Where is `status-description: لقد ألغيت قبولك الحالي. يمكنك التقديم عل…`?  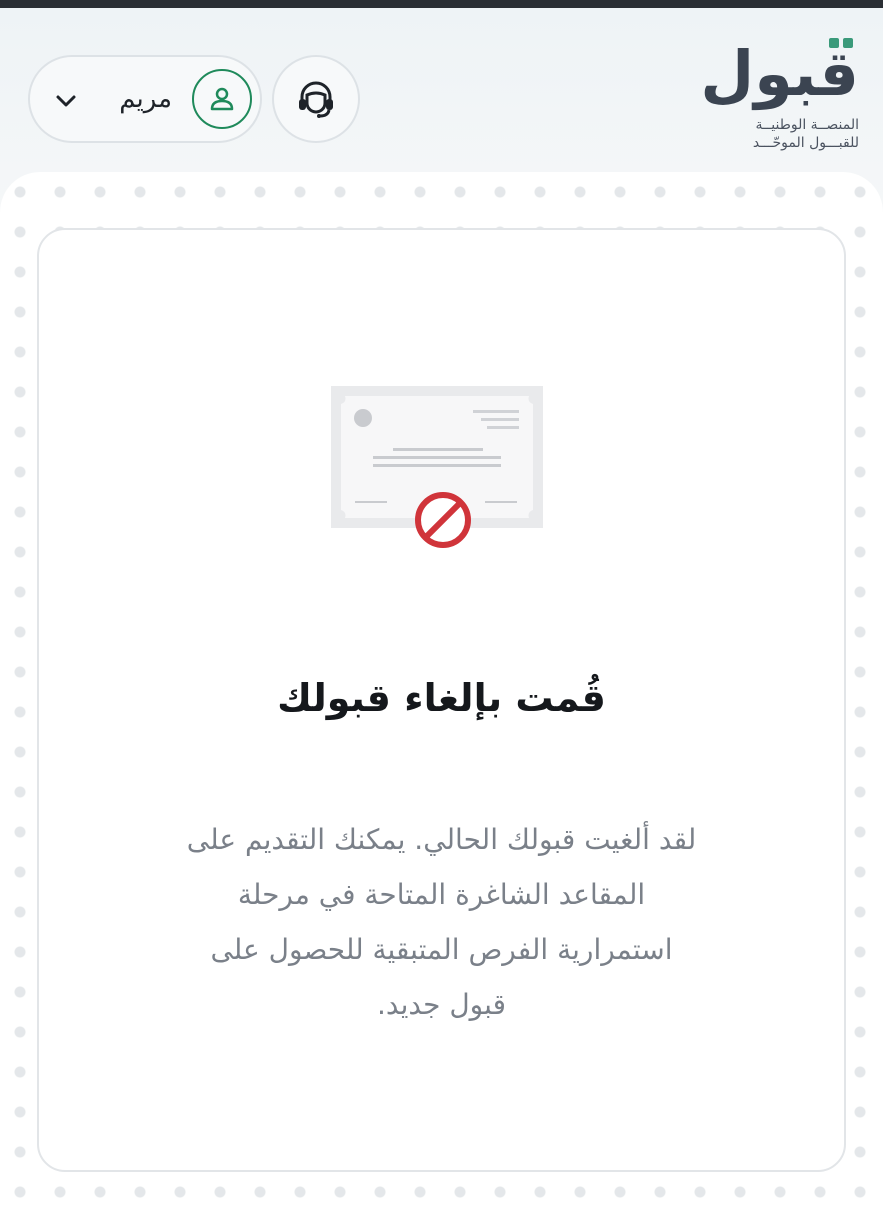
status-description: لقد ألغيت قبولك الحالي. يمكنك التقديم عل… is located at coordinates (441, 922).